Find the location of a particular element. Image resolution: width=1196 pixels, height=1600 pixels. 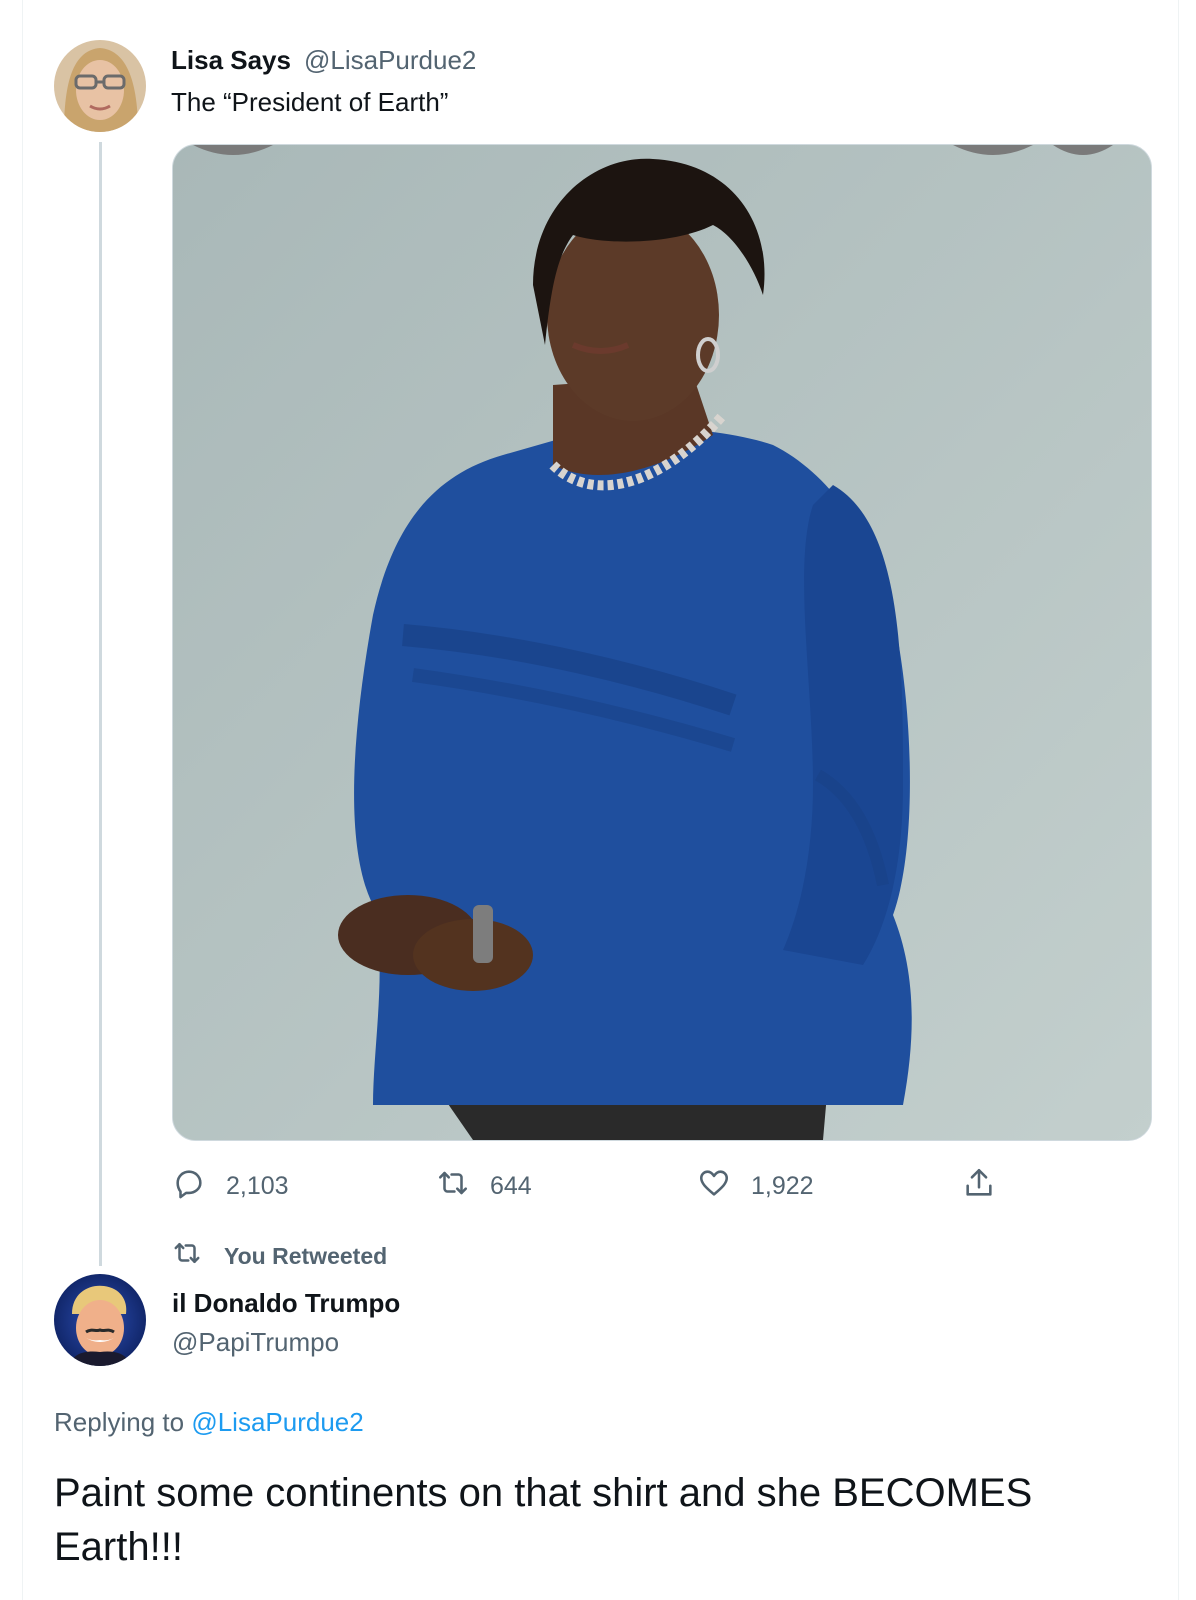

reply-icon is located at coordinates (199, 1186).